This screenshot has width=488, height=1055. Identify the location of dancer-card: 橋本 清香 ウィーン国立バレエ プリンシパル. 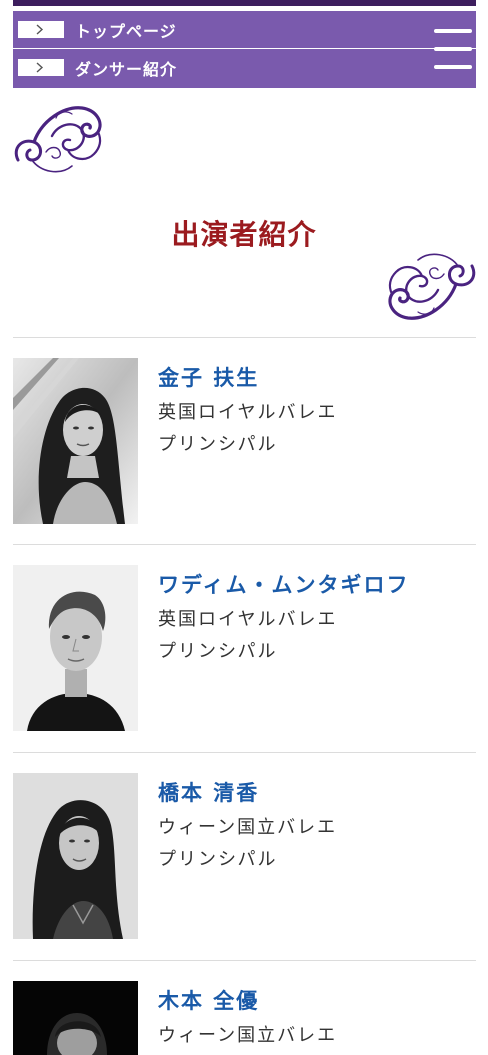
(244, 856).